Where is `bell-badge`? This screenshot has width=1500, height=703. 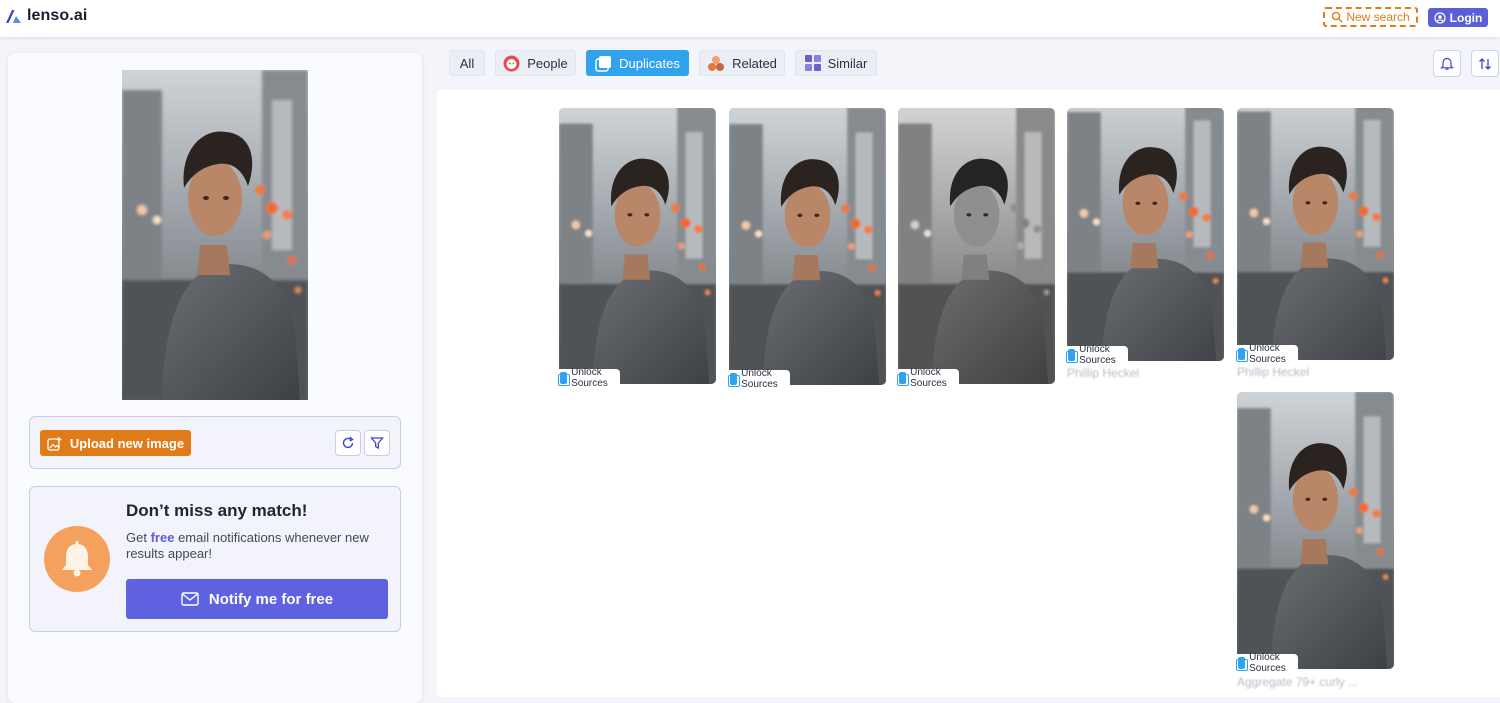 bell-badge is located at coordinates (77, 559).